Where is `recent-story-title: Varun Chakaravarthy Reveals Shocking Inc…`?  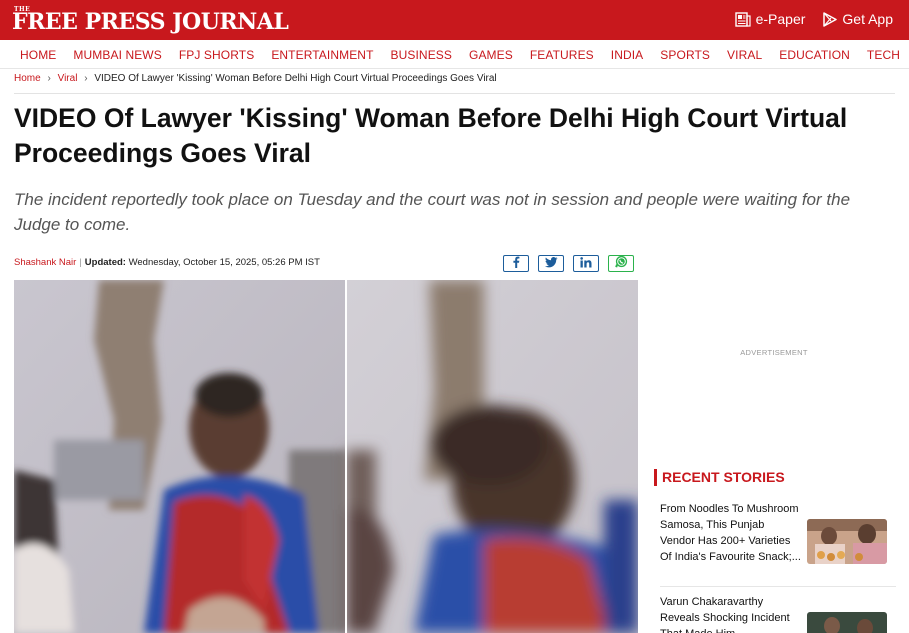 recent-story-title: Varun Chakaravarthy Reveals Shocking Inc… is located at coordinates (725, 614).